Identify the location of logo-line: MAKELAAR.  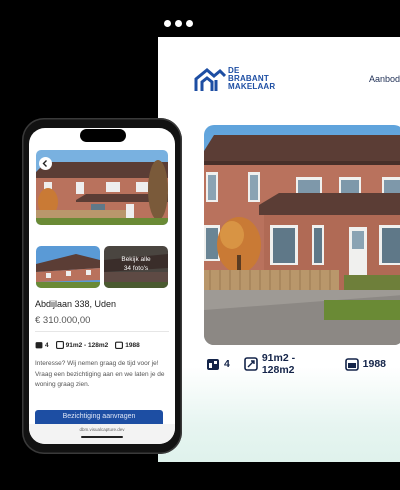
(252, 86).